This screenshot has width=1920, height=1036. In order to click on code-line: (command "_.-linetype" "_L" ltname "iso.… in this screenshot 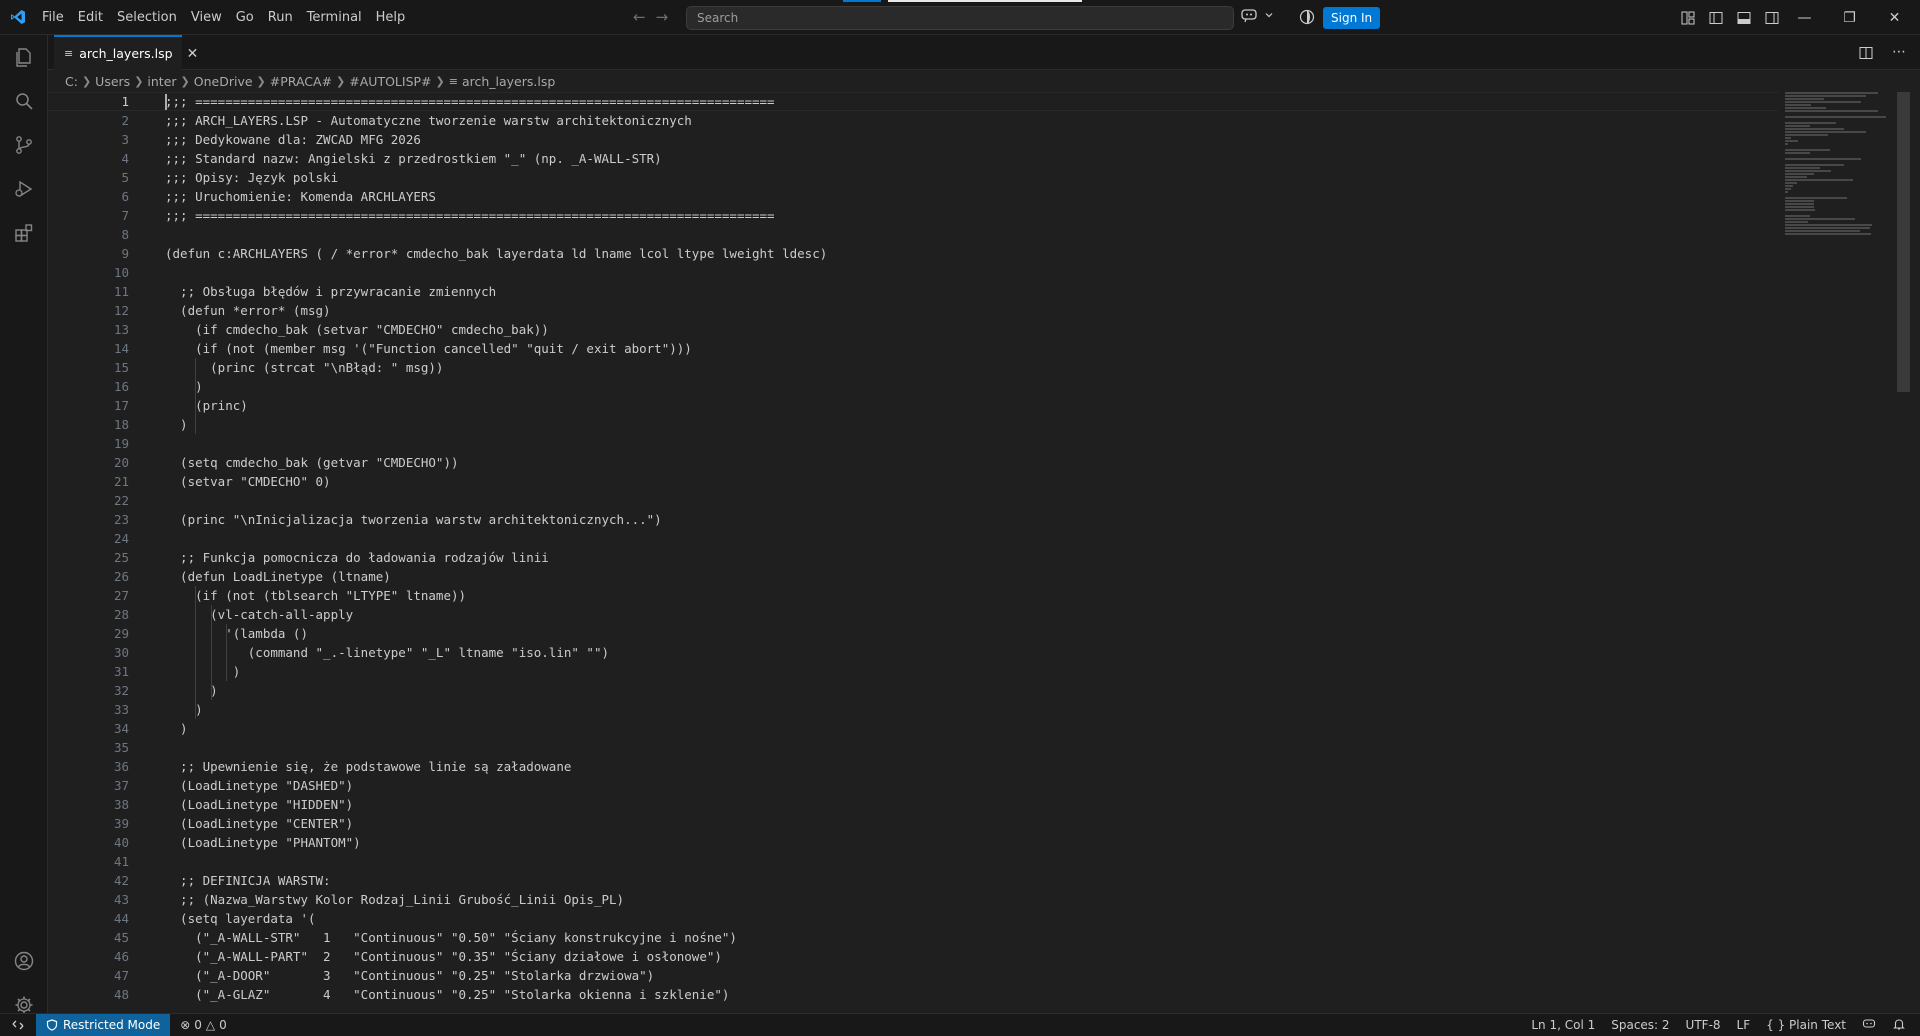, I will do `click(965, 652)`.